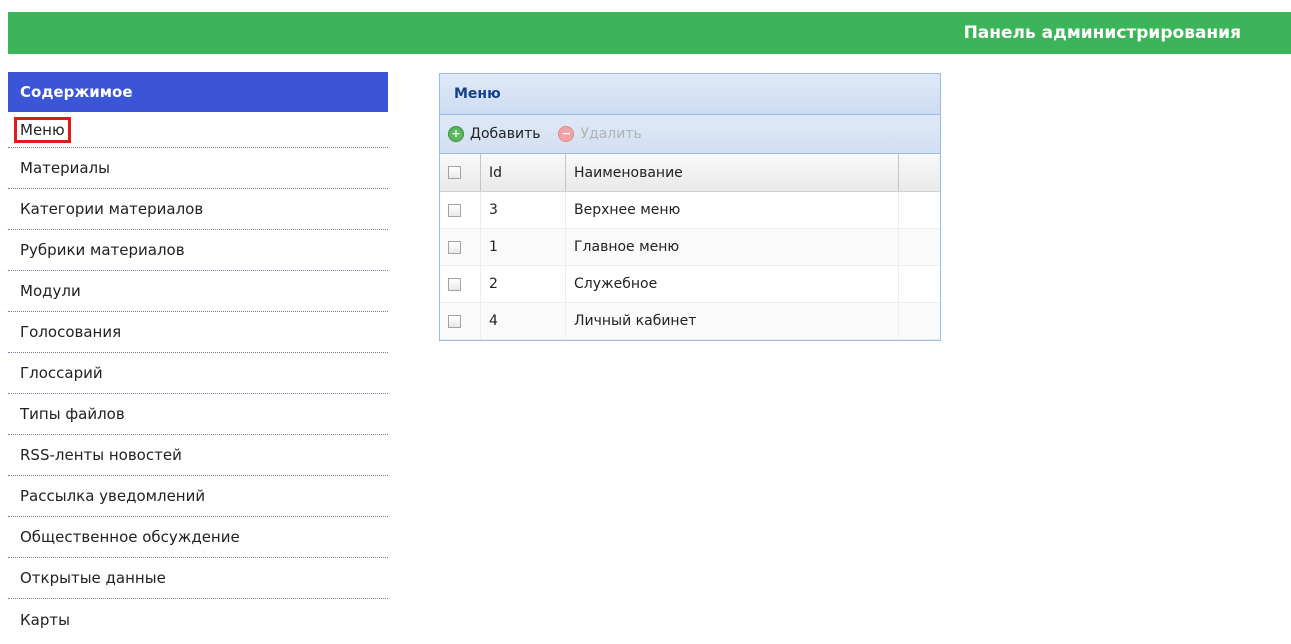  What do you see at coordinates (71, 332) in the screenshot?
I see `sidebar-item-label: Голосования` at bounding box center [71, 332].